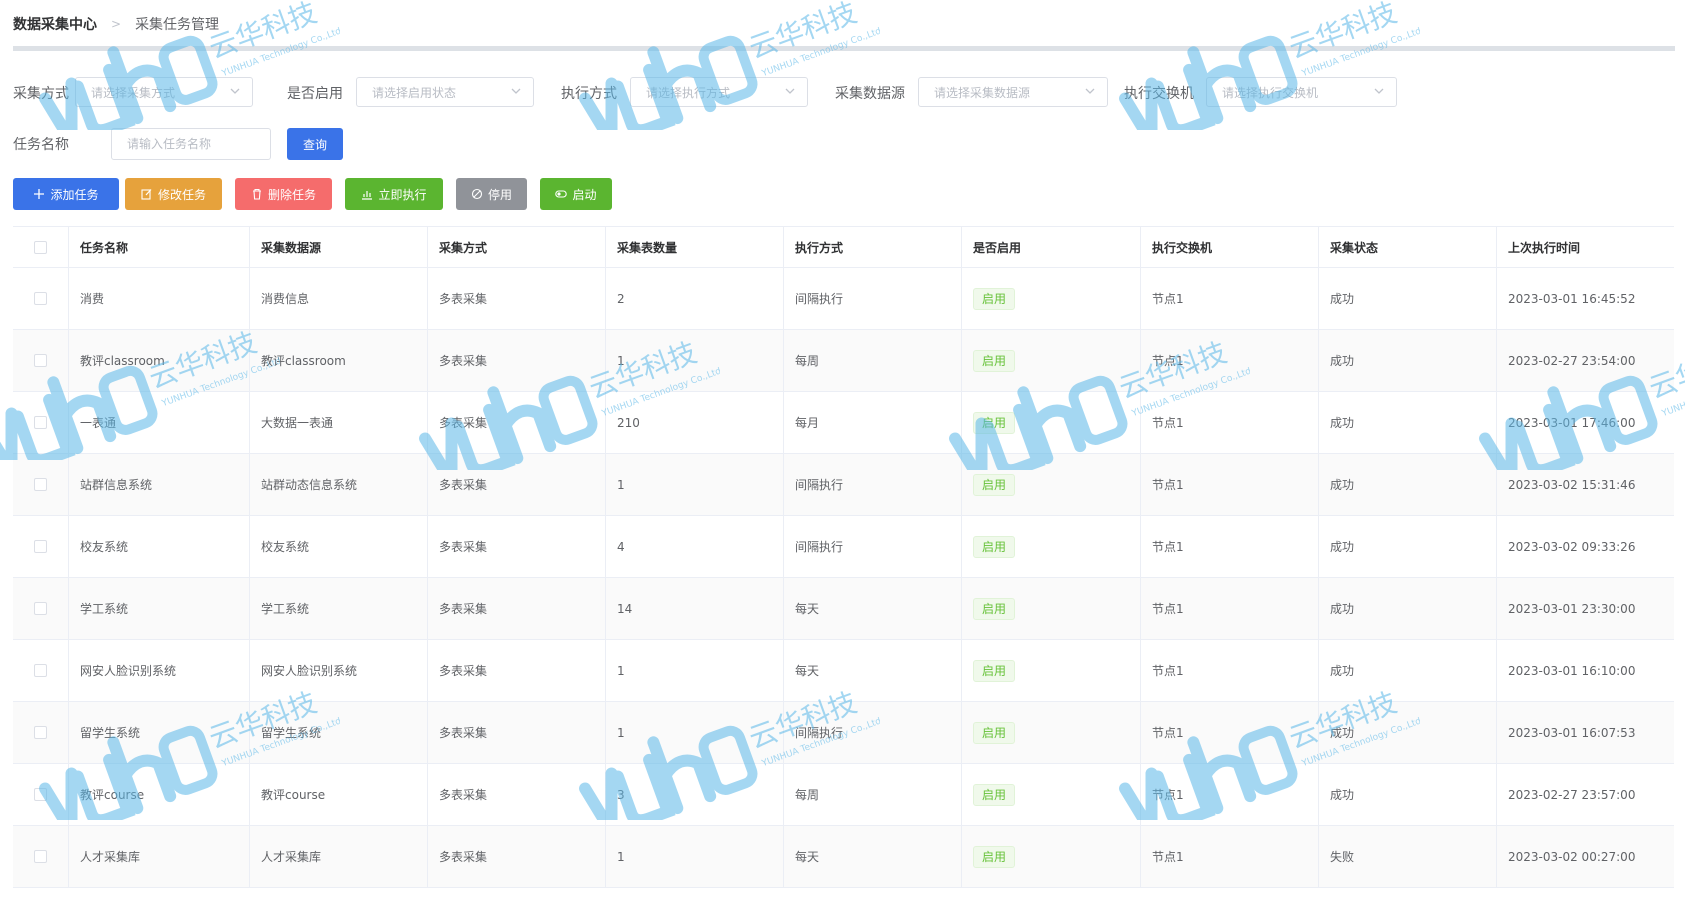 Image resolution: width=1685 pixels, height=903 pixels. Describe the element at coordinates (191, 144) in the screenshot. I see `task-name-input` at that location.